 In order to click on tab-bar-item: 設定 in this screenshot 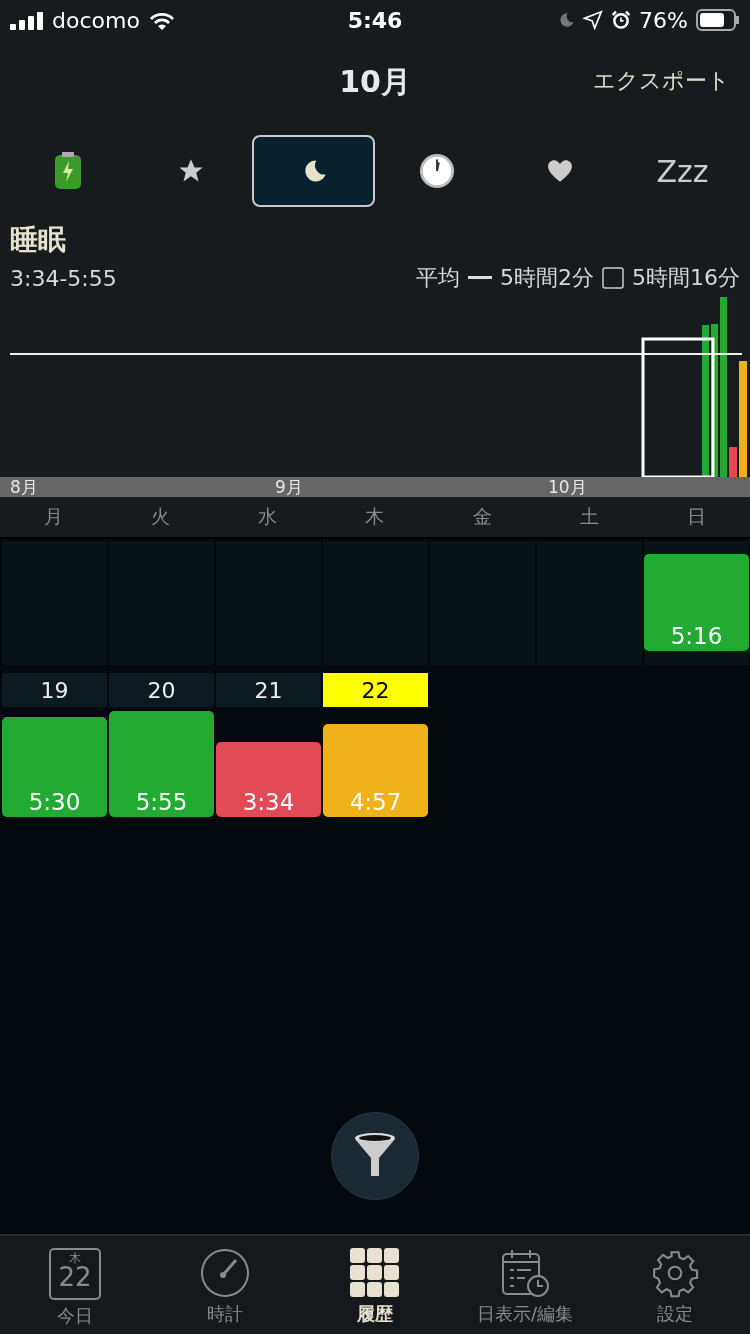, I will do `click(675, 1285)`.